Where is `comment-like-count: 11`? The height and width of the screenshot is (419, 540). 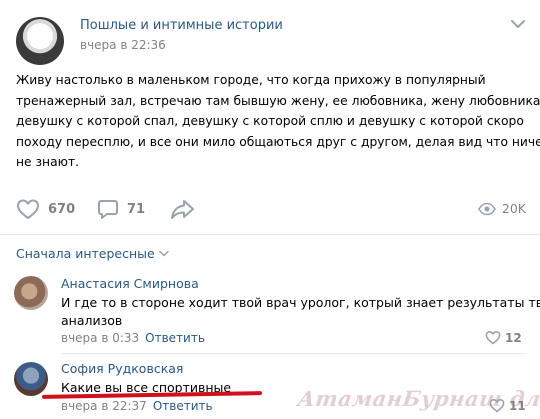 comment-like-count: 11 is located at coordinates (517, 405).